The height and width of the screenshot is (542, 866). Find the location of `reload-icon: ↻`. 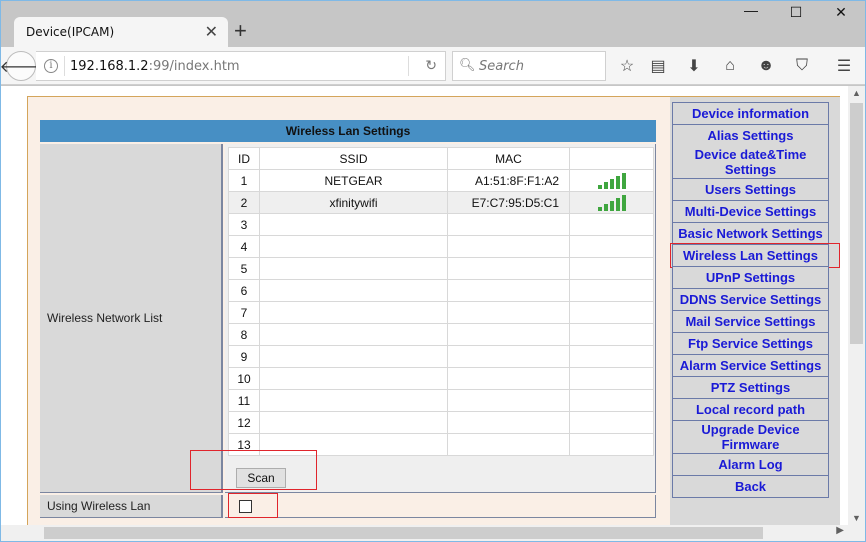

reload-icon: ↻ is located at coordinates (431, 65).